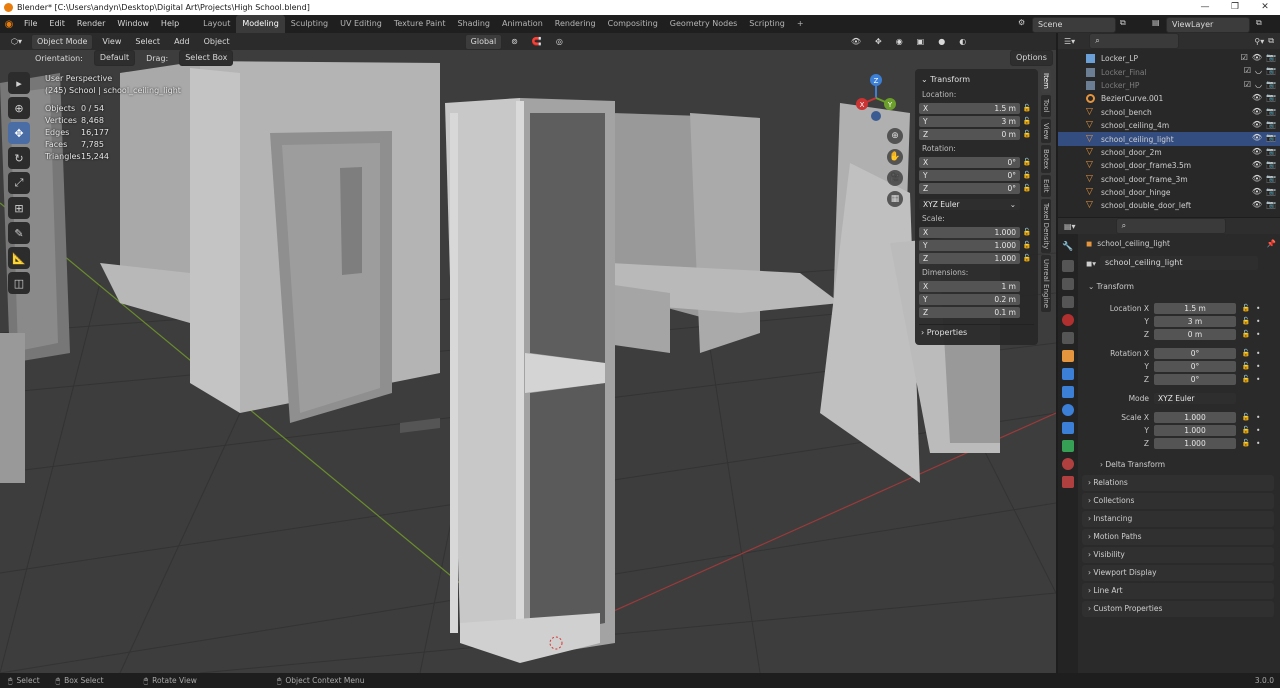  What do you see at coordinates (1046, 159) in the screenshot?
I see `tab-botex: Botex` at bounding box center [1046, 159].